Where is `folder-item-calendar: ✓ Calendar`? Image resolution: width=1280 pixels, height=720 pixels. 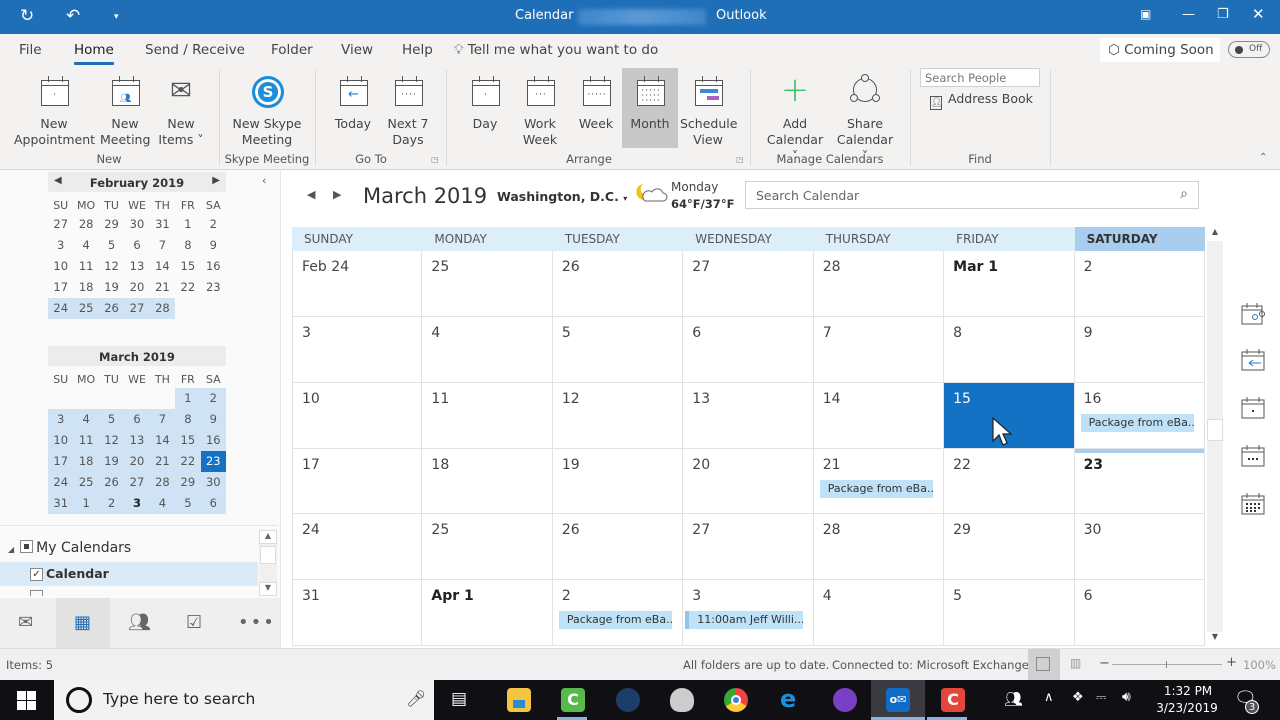
folder-item-calendar: ✓ Calendar is located at coordinates (129, 574).